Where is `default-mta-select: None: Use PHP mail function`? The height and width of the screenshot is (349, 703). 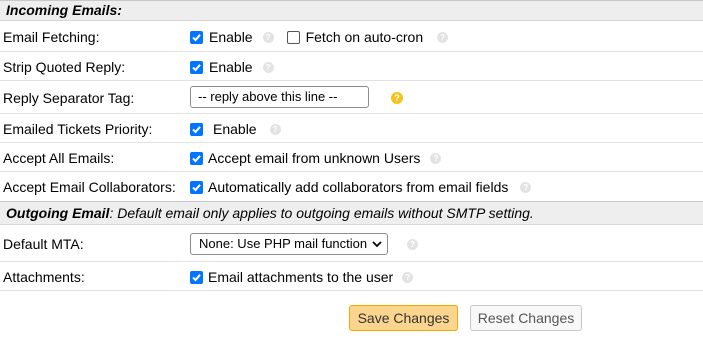 default-mta-select: None: Use PHP mail function is located at coordinates (289, 244).